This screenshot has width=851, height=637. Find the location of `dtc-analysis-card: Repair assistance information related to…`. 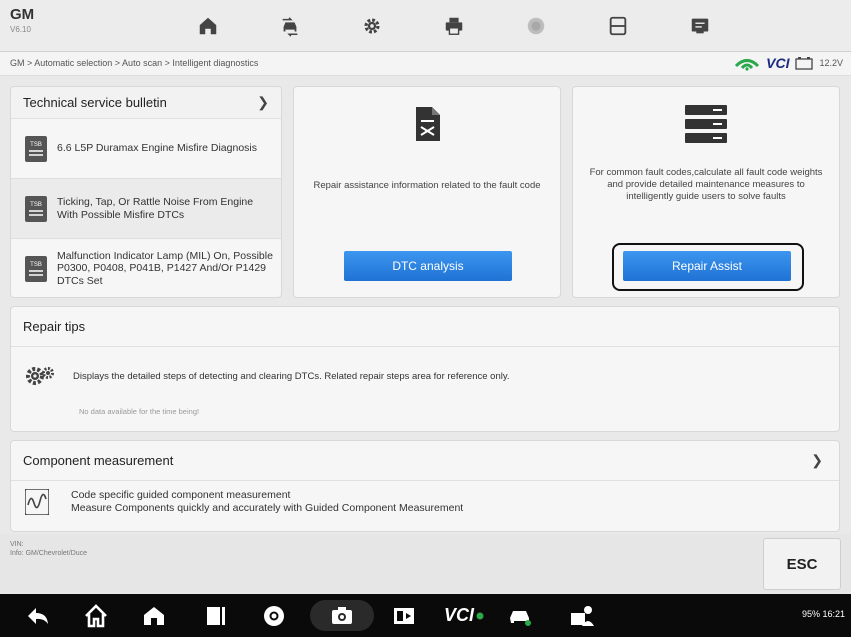

dtc-analysis-card: Repair assistance information related to… is located at coordinates (427, 192).